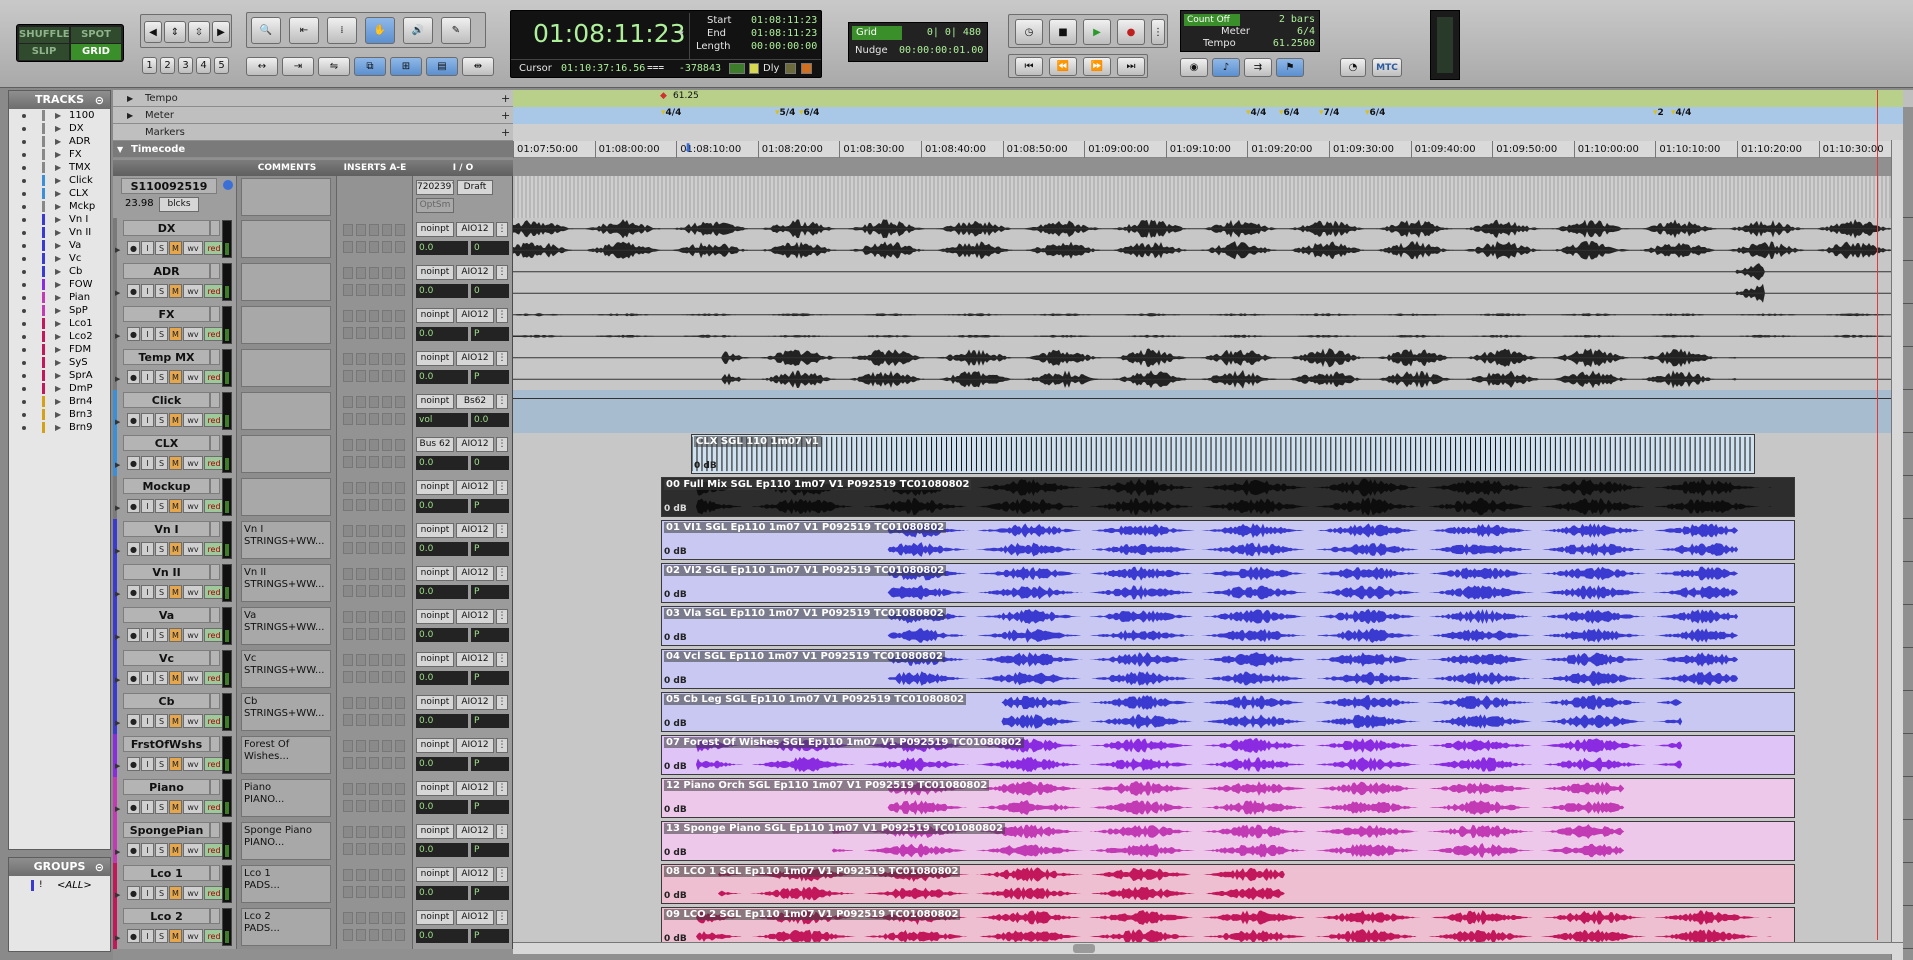 The image size is (1913, 960). Describe the element at coordinates (1208, 282) in the screenshot. I see `track-lane` at that location.